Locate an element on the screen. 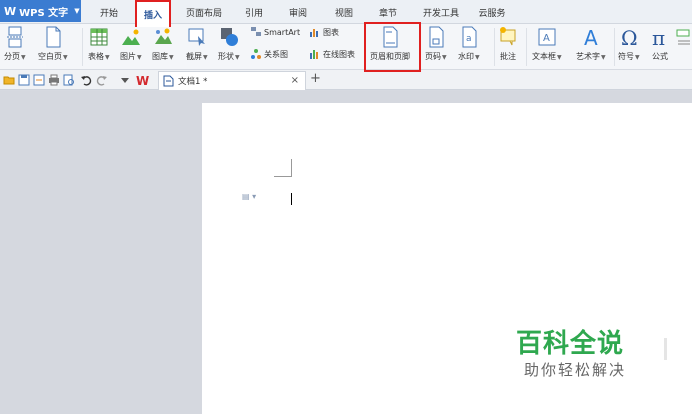  svg-text: a is located at coordinates (469, 39).